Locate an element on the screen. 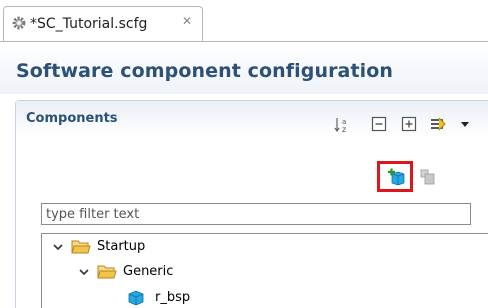 The image size is (488, 308). gear-icon is located at coordinates (19, 23).